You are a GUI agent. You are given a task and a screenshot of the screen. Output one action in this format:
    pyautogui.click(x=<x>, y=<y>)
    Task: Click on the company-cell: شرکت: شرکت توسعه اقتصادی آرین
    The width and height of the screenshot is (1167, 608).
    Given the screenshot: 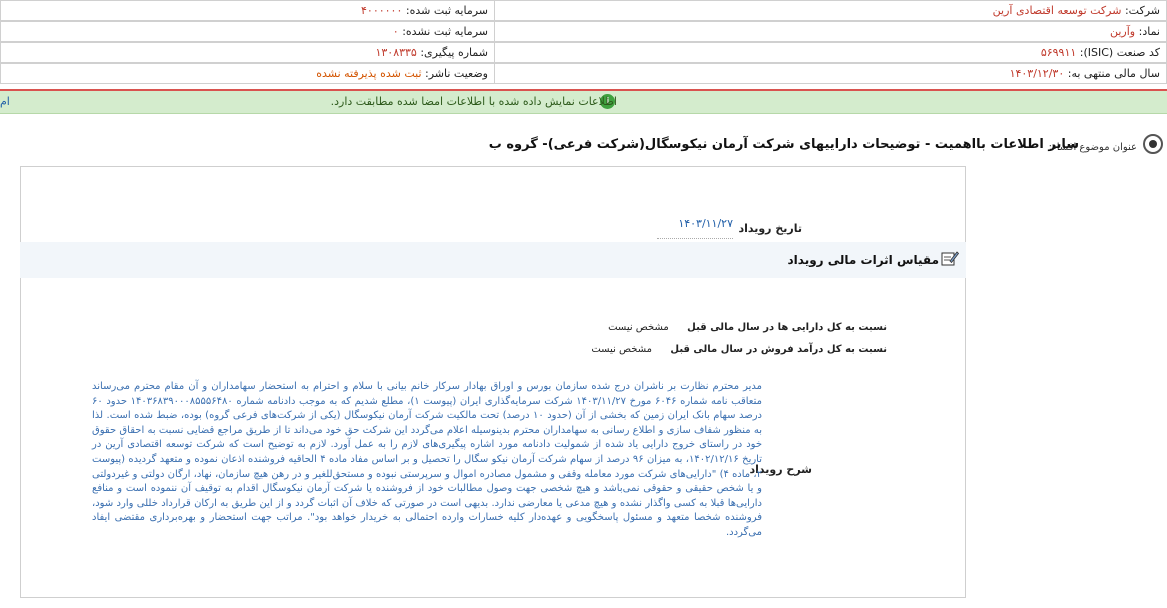 What is the action you would take?
    pyautogui.click(x=830, y=10)
    